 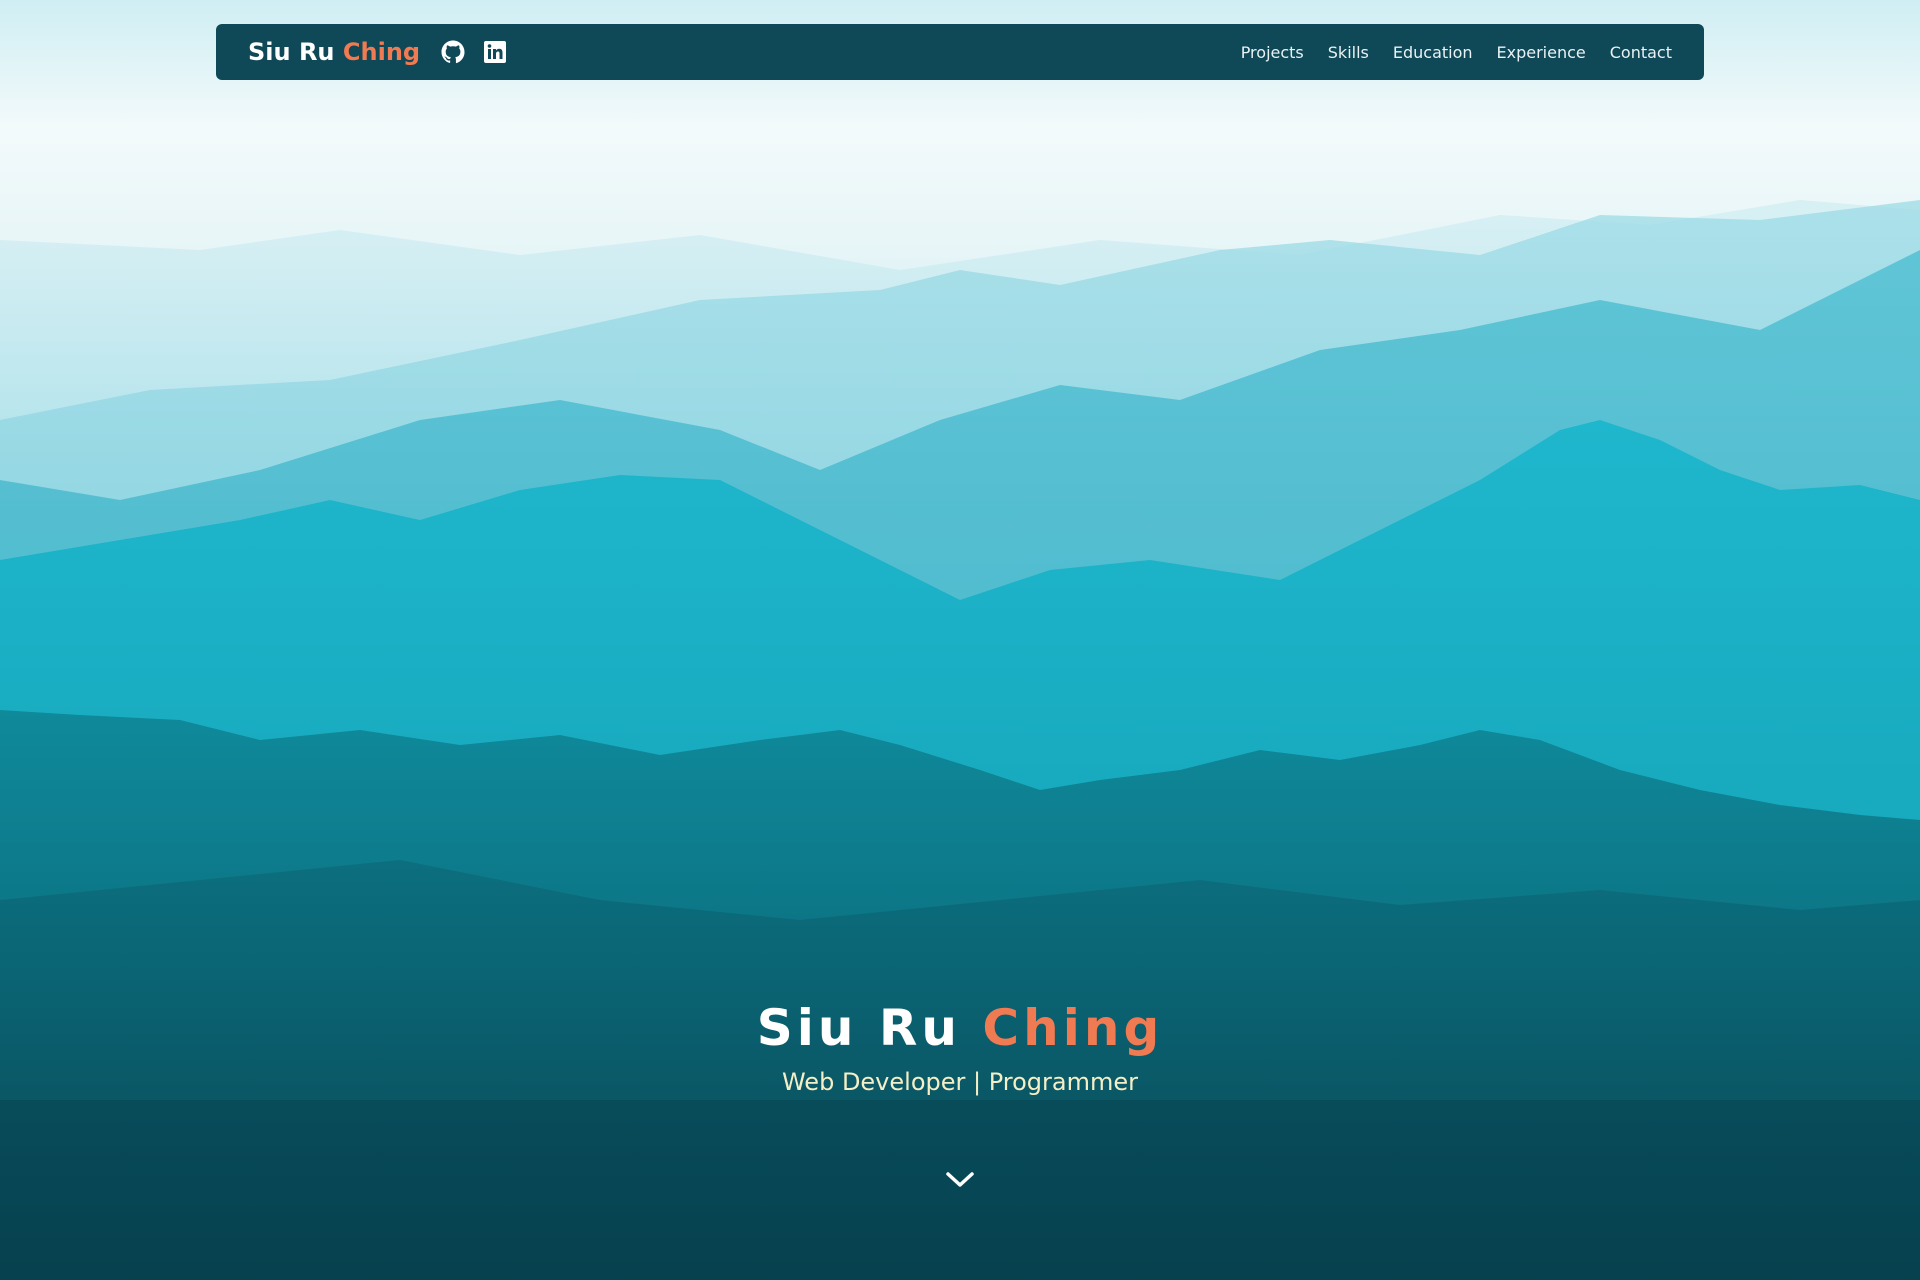 What do you see at coordinates (1073, 1028) in the screenshot?
I see `hero-title-accent: Ching` at bounding box center [1073, 1028].